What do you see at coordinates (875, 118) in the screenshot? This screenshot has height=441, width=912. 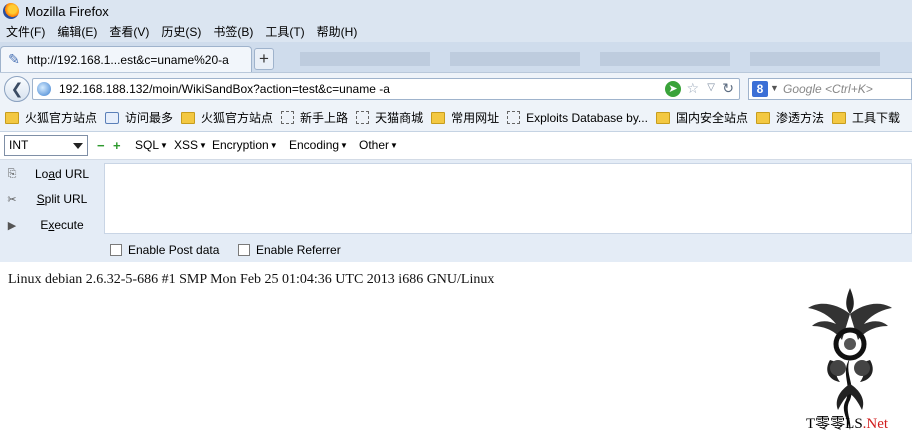 I see `bookmark-label: 工具下载` at bounding box center [875, 118].